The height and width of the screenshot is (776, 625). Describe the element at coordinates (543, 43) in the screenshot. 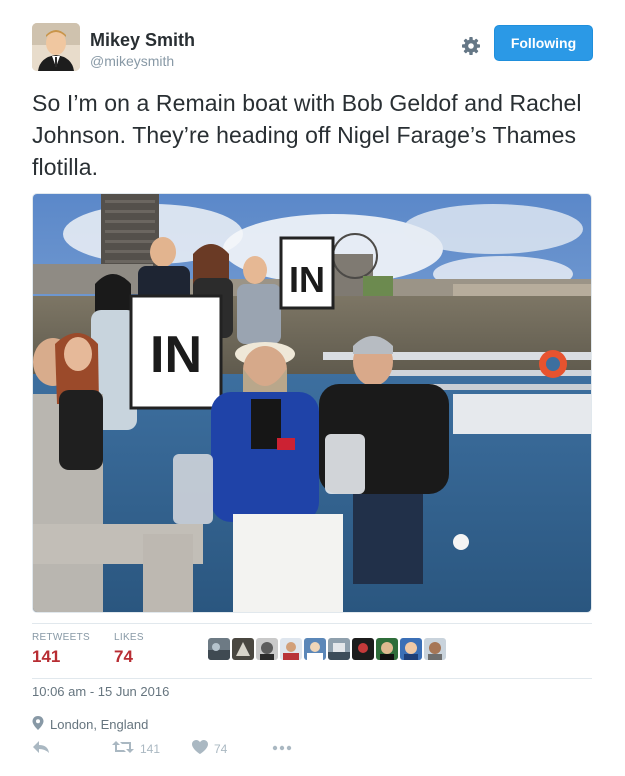

I see `following-button: Following` at that location.